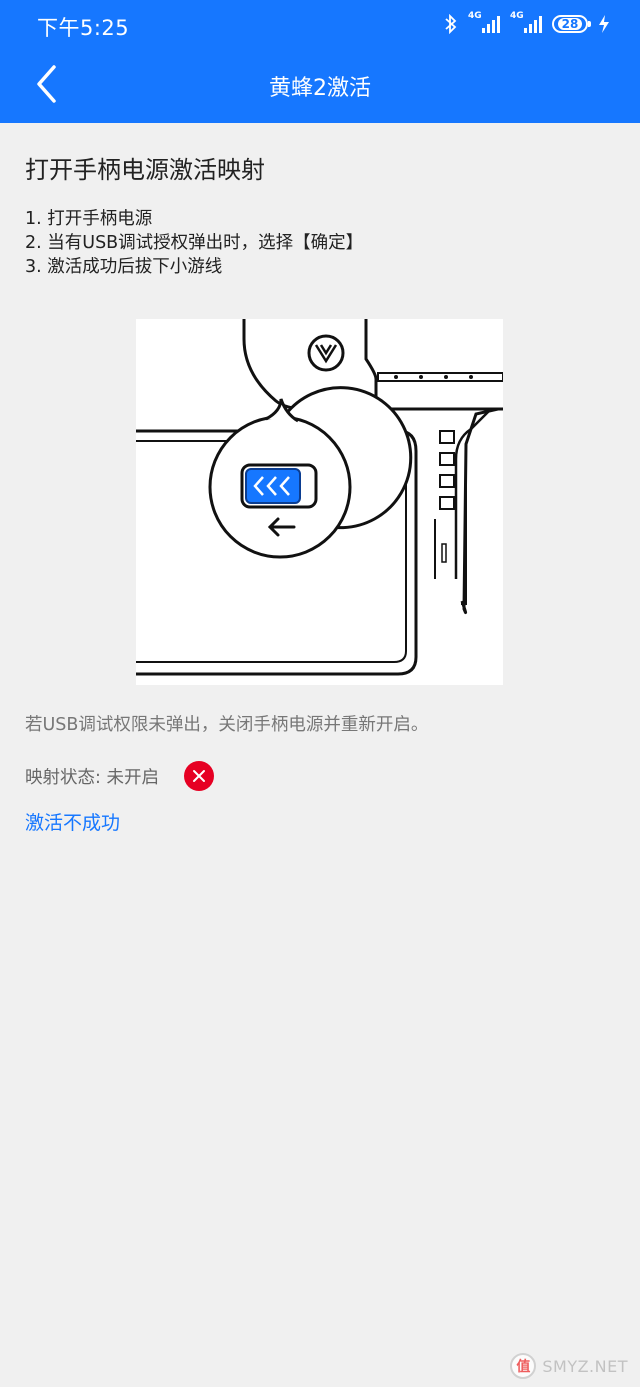  I want to click on status-time: 下午5:25, so click(83, 28).